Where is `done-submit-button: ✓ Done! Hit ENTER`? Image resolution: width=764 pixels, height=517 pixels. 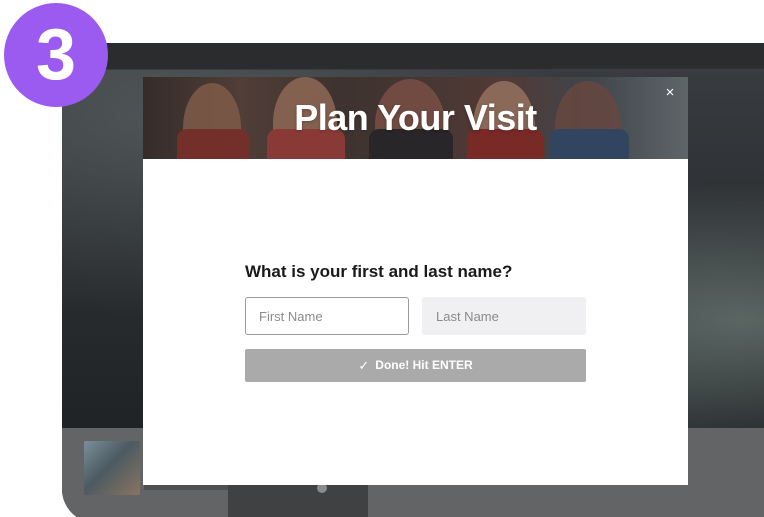 done-submit-button: ✓ Done! Hit ENTER is located at coordinates (415, 365).